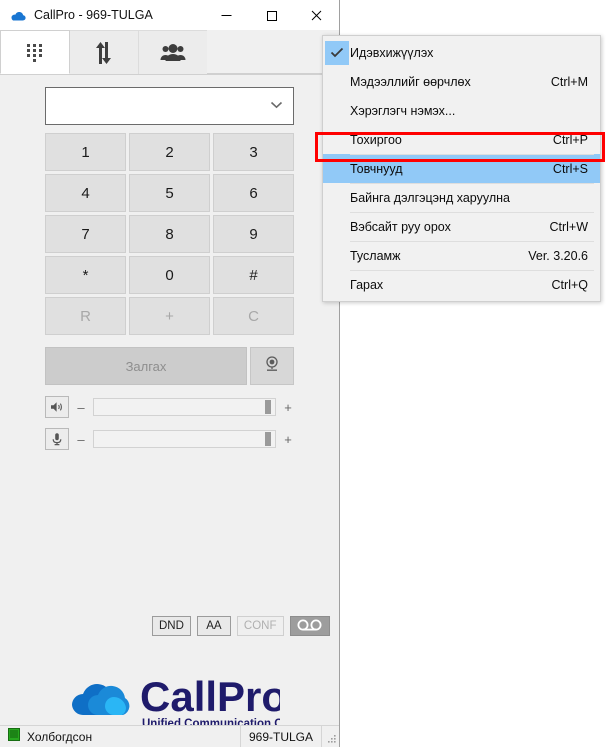  What do you see at coordinates (376, 168) in the screenshot?
I see `menu-item-label: Товчнууд` at bounding box center [376, 168].